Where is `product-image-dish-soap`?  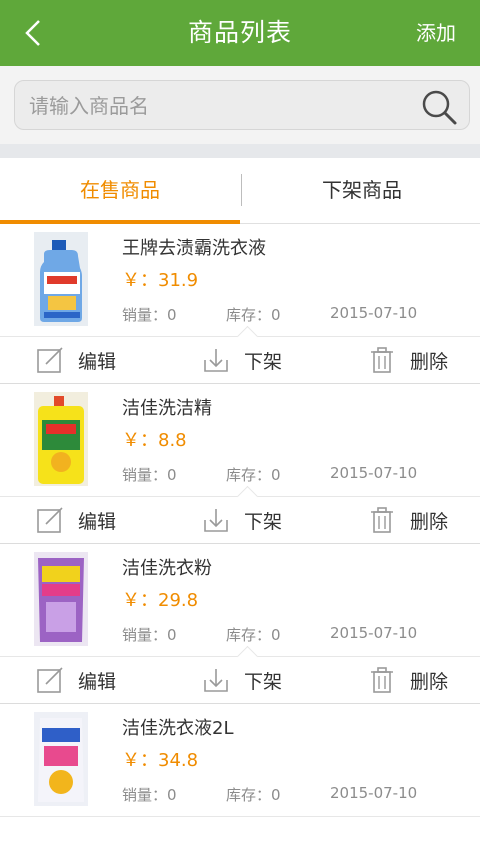
product-image-dish-soap is located at coordinates (61, 439).